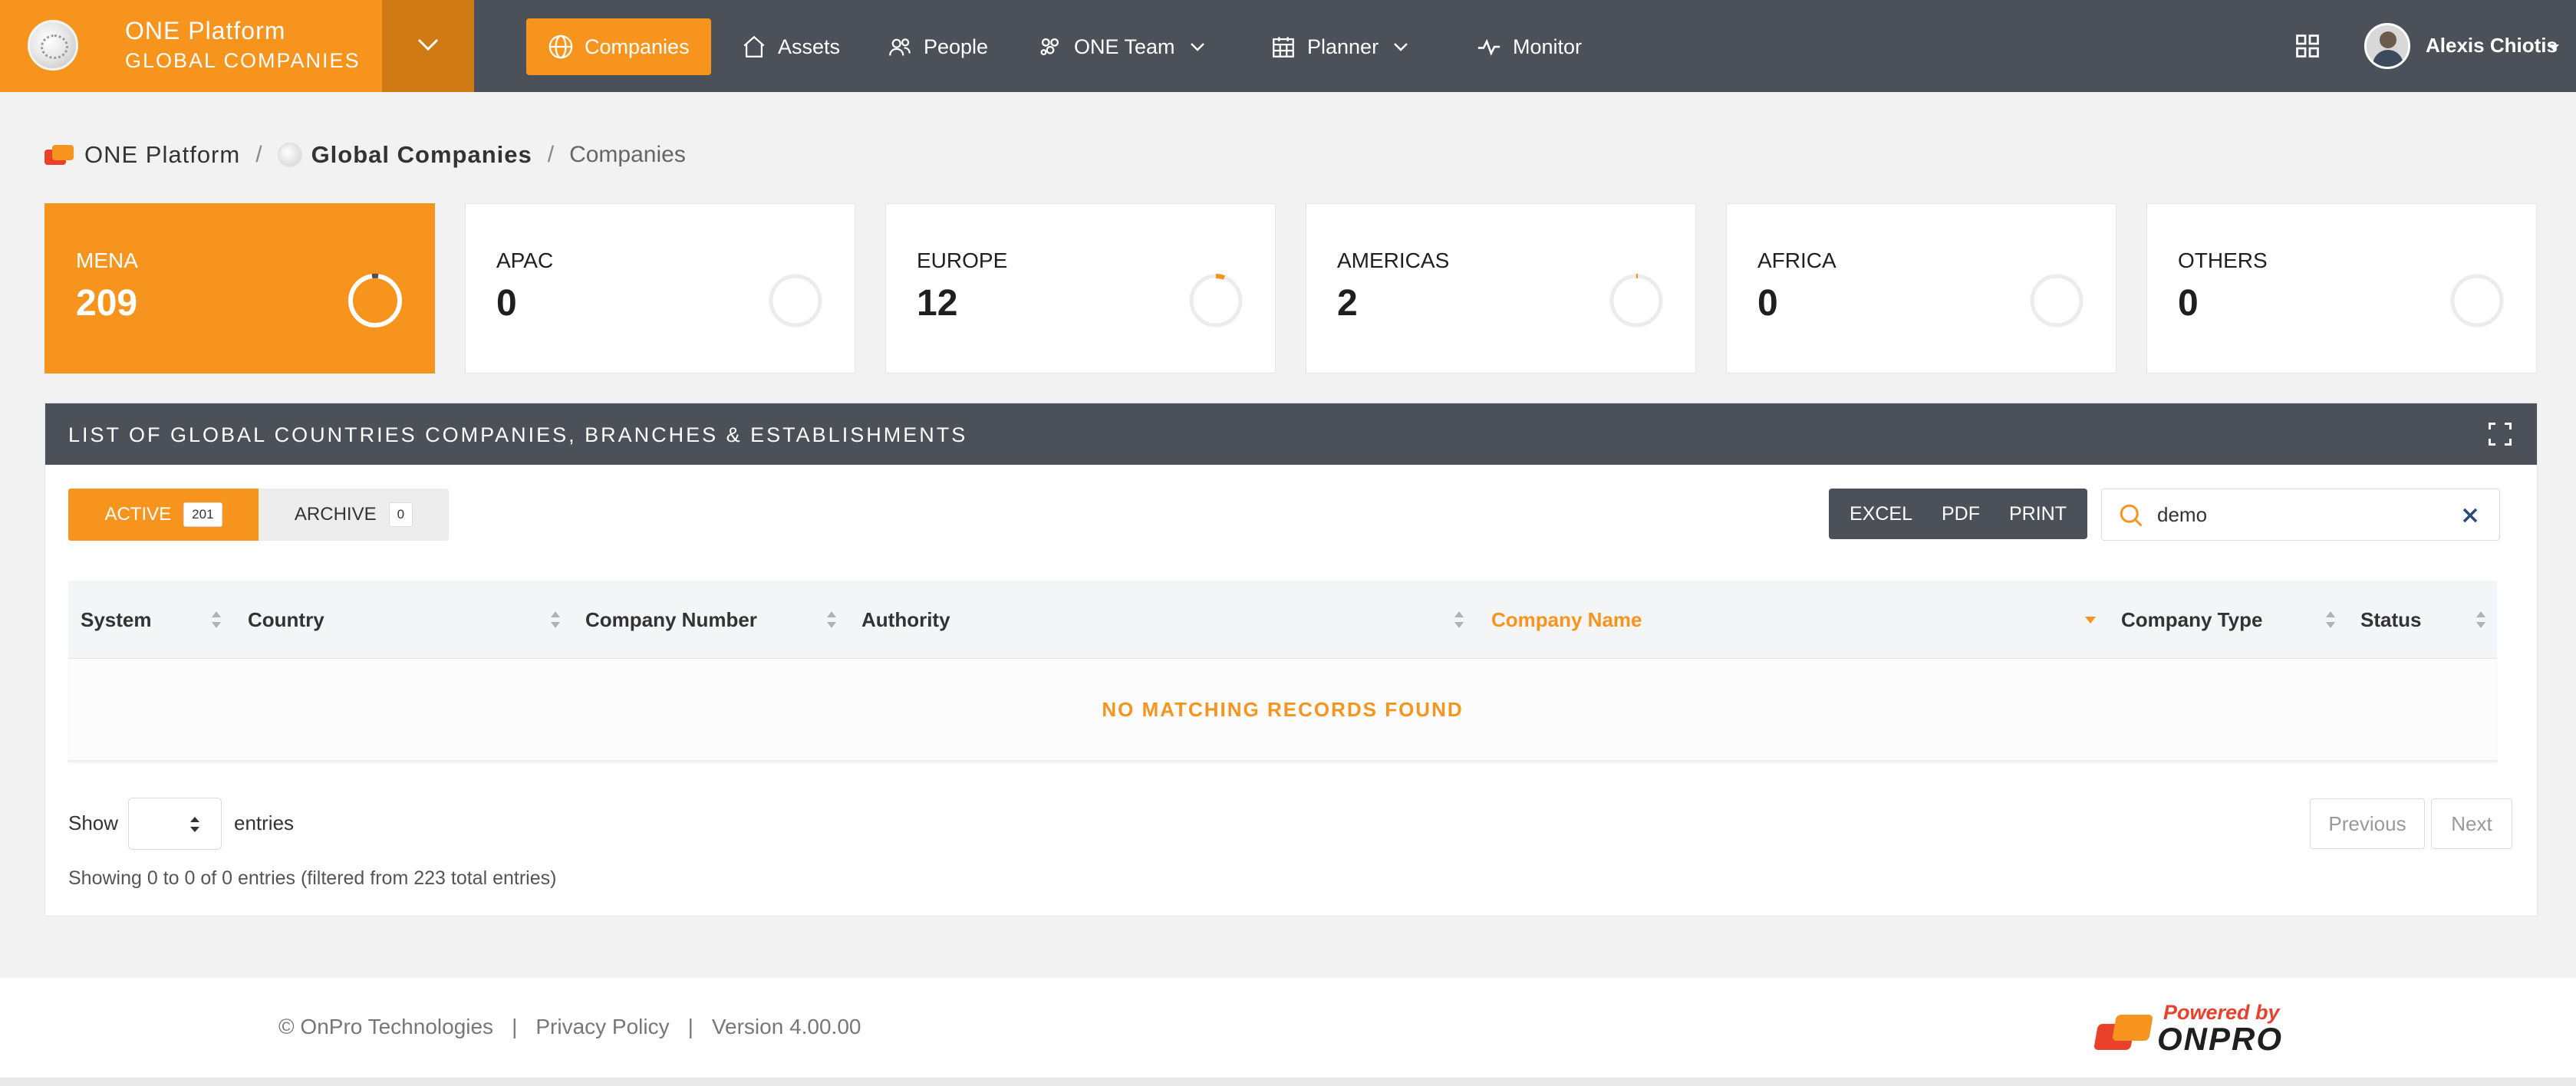  Describe the element at coordinates (2341, 288) in the screenshot. I see `region-card-others: OTHERS 0` at that location.